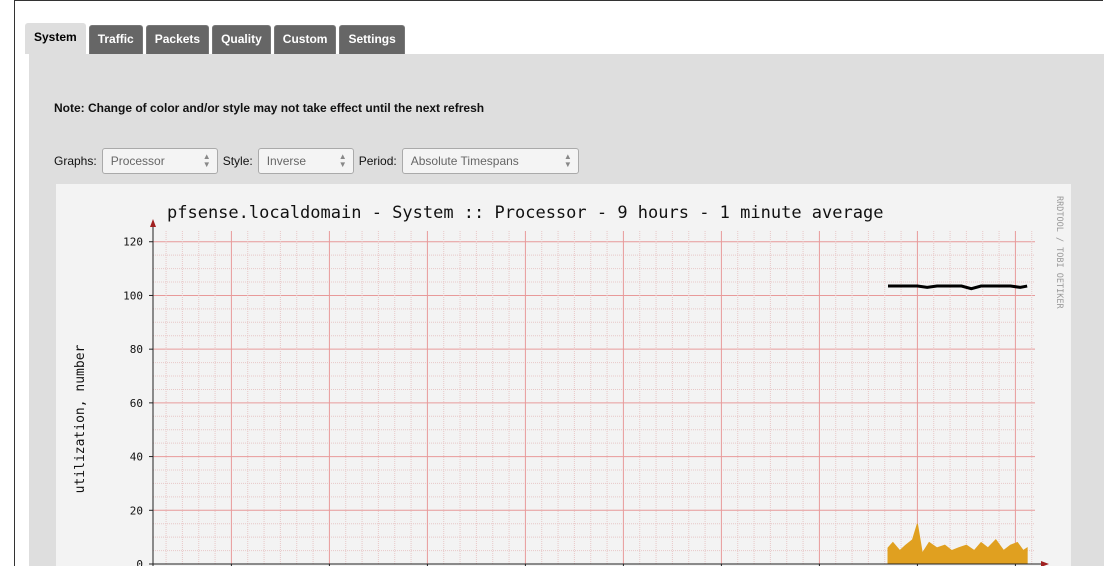 The height and width of the screenshot is (566, 1104). What do you see at coordinates (958, 287) in the screenshot?
I see `load-line` at bounding box center [958, 287].